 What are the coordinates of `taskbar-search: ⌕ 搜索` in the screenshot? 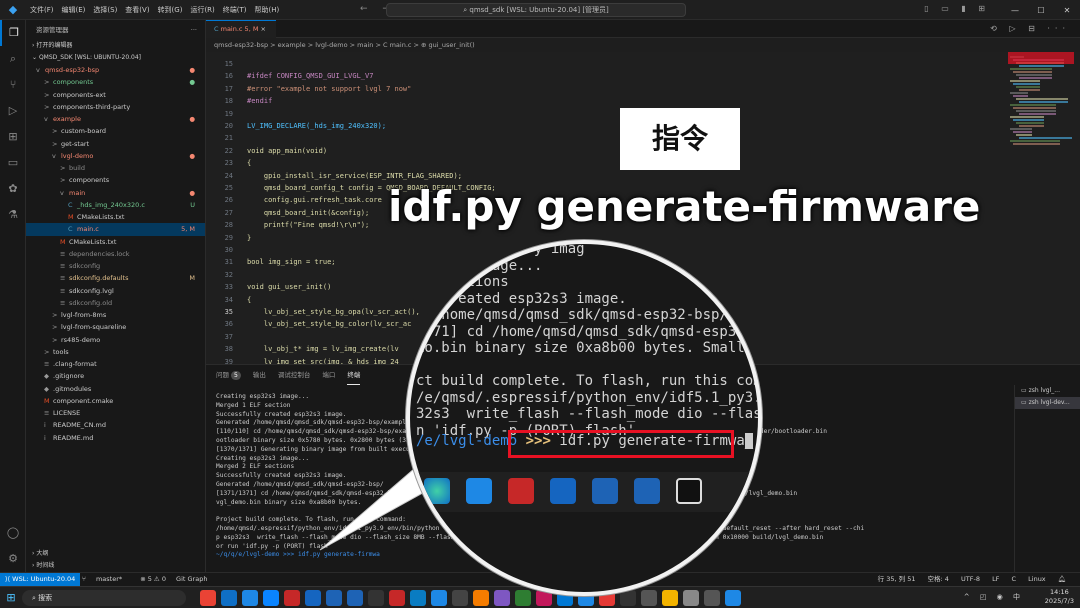 It's located at (104, 598).